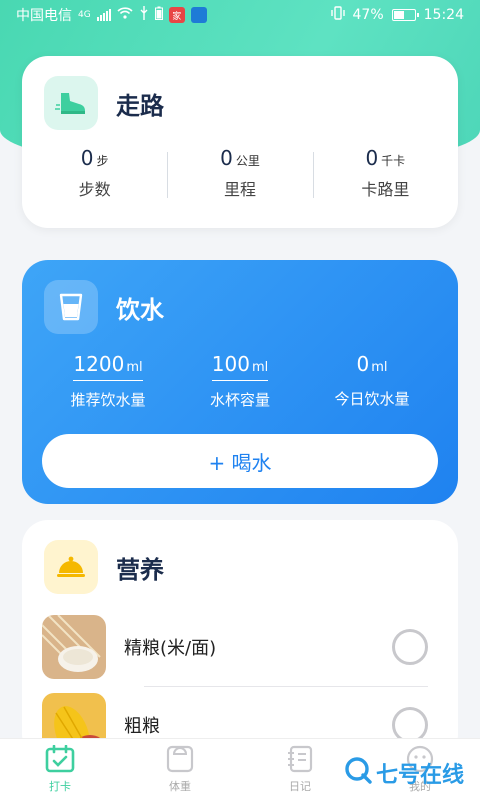  What do you see at coordinates (300, 786) in the screenshot?
I see `tab-diary-label: 日记` at bounding box center [300, 786].